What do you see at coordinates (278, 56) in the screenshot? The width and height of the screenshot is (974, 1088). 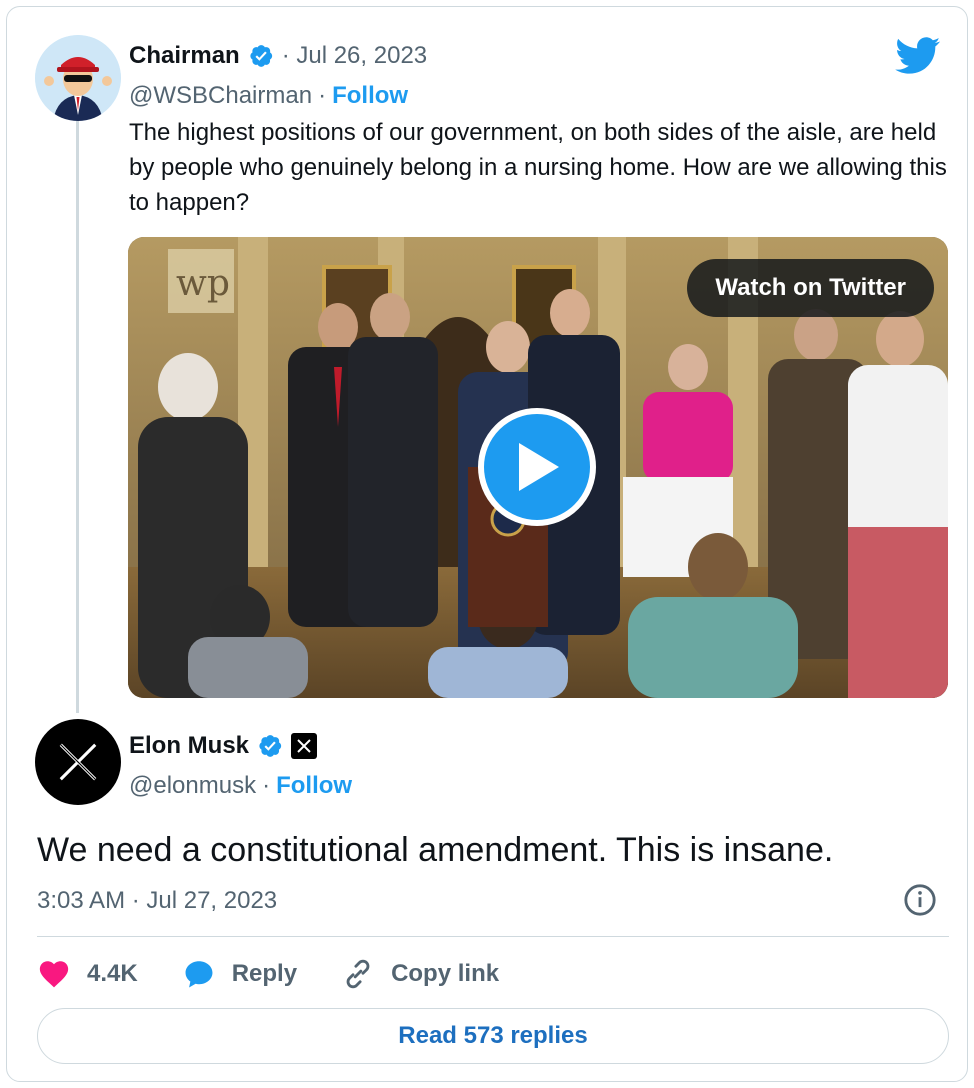 I see `parent-tweet-header: Chairman · Jul 26, 2023` at bounding box center [278, 56].